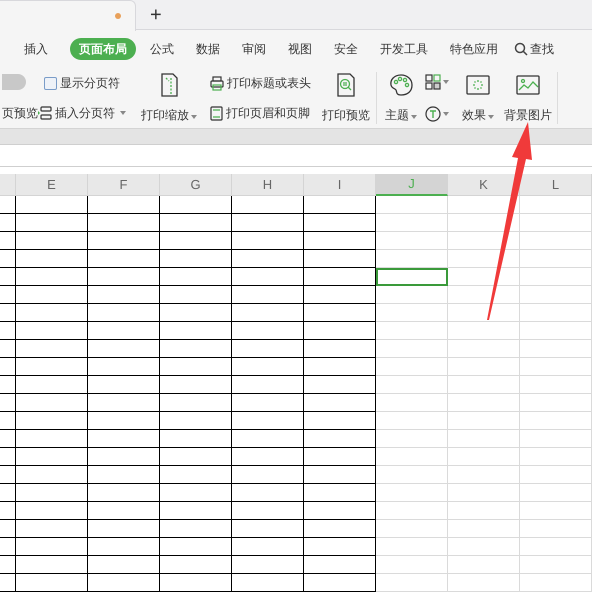 Image resolution: width=592 pixels, height=592 pixels. Describe the element at coordinates (300, 49) in the screenshot. I see `menu-tab: 视图` at that location.